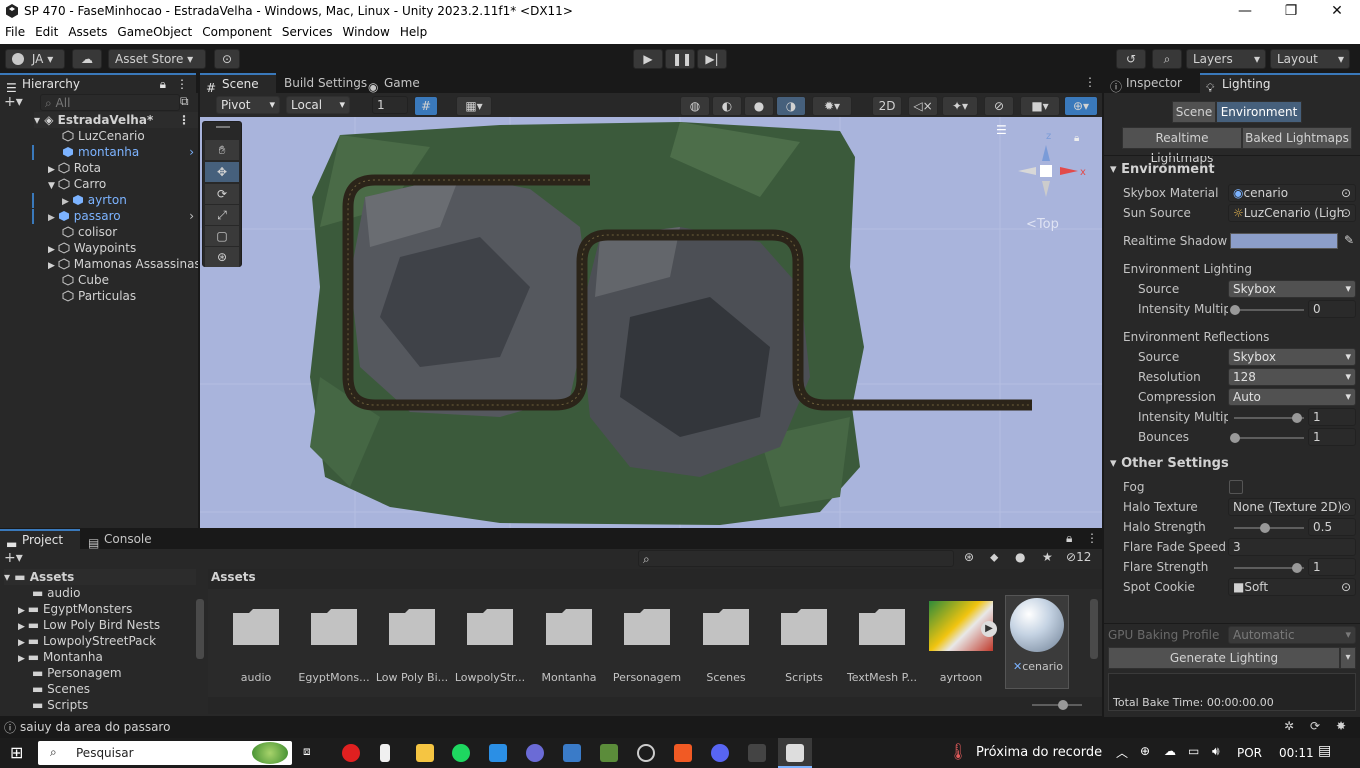 This screenshot has width=1360, height=768. Describe the element at coordinates (154, 31) in the screenshot. I see `menu-gameobject: GameObject` at that location.